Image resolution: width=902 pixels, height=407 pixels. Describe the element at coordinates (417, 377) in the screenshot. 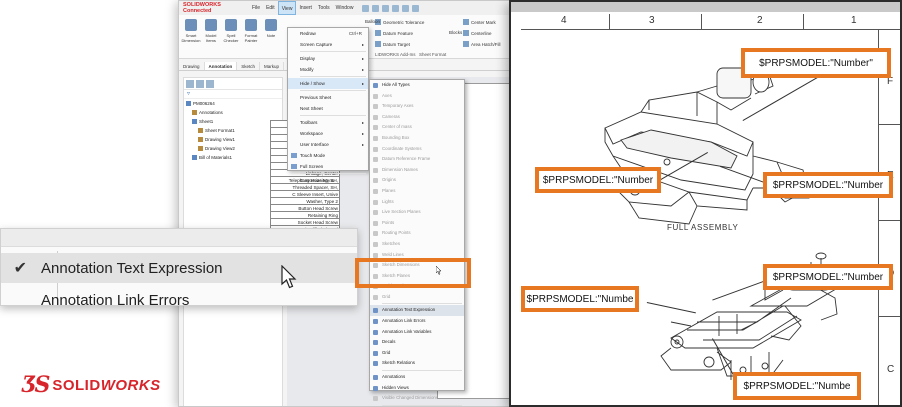

I see `hide-show-item: Annotations` at that location.